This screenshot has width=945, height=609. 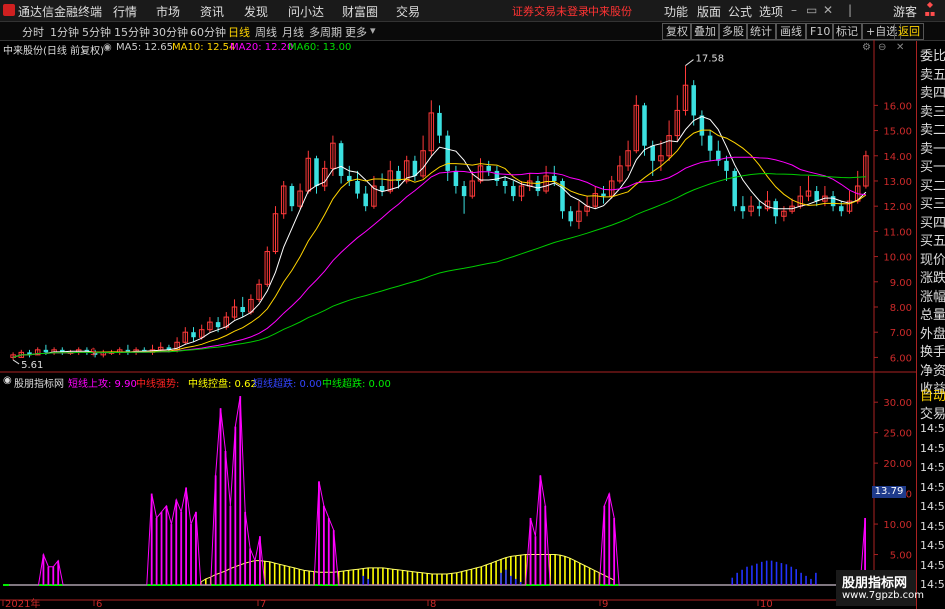 What do you see at coordinates (875, 583) in the screenshot?
I see `watermark-title: 股朋指标网` at bounding box center [875, 583].